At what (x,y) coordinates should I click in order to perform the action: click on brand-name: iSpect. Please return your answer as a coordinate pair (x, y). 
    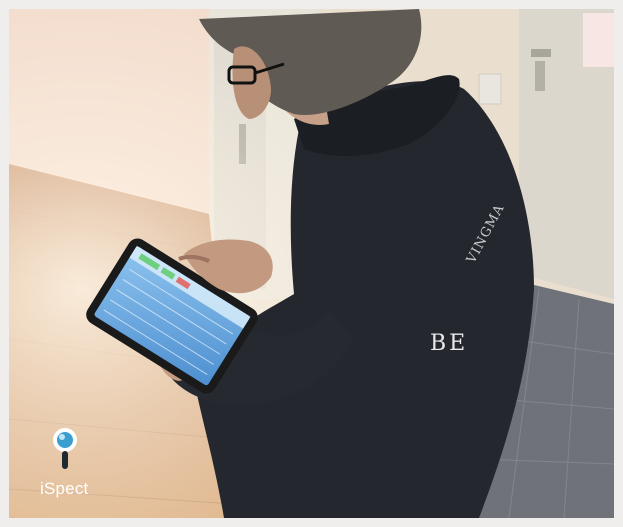
    Looking at the image, I should click on (64, 488).